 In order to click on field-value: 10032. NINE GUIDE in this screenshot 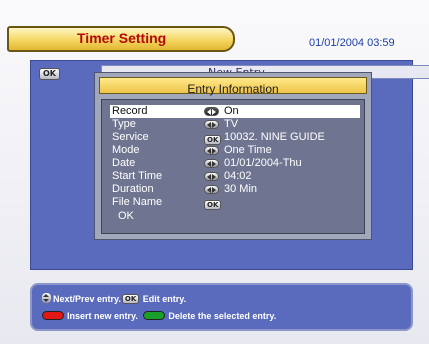, I will do `click(274, 137)`.